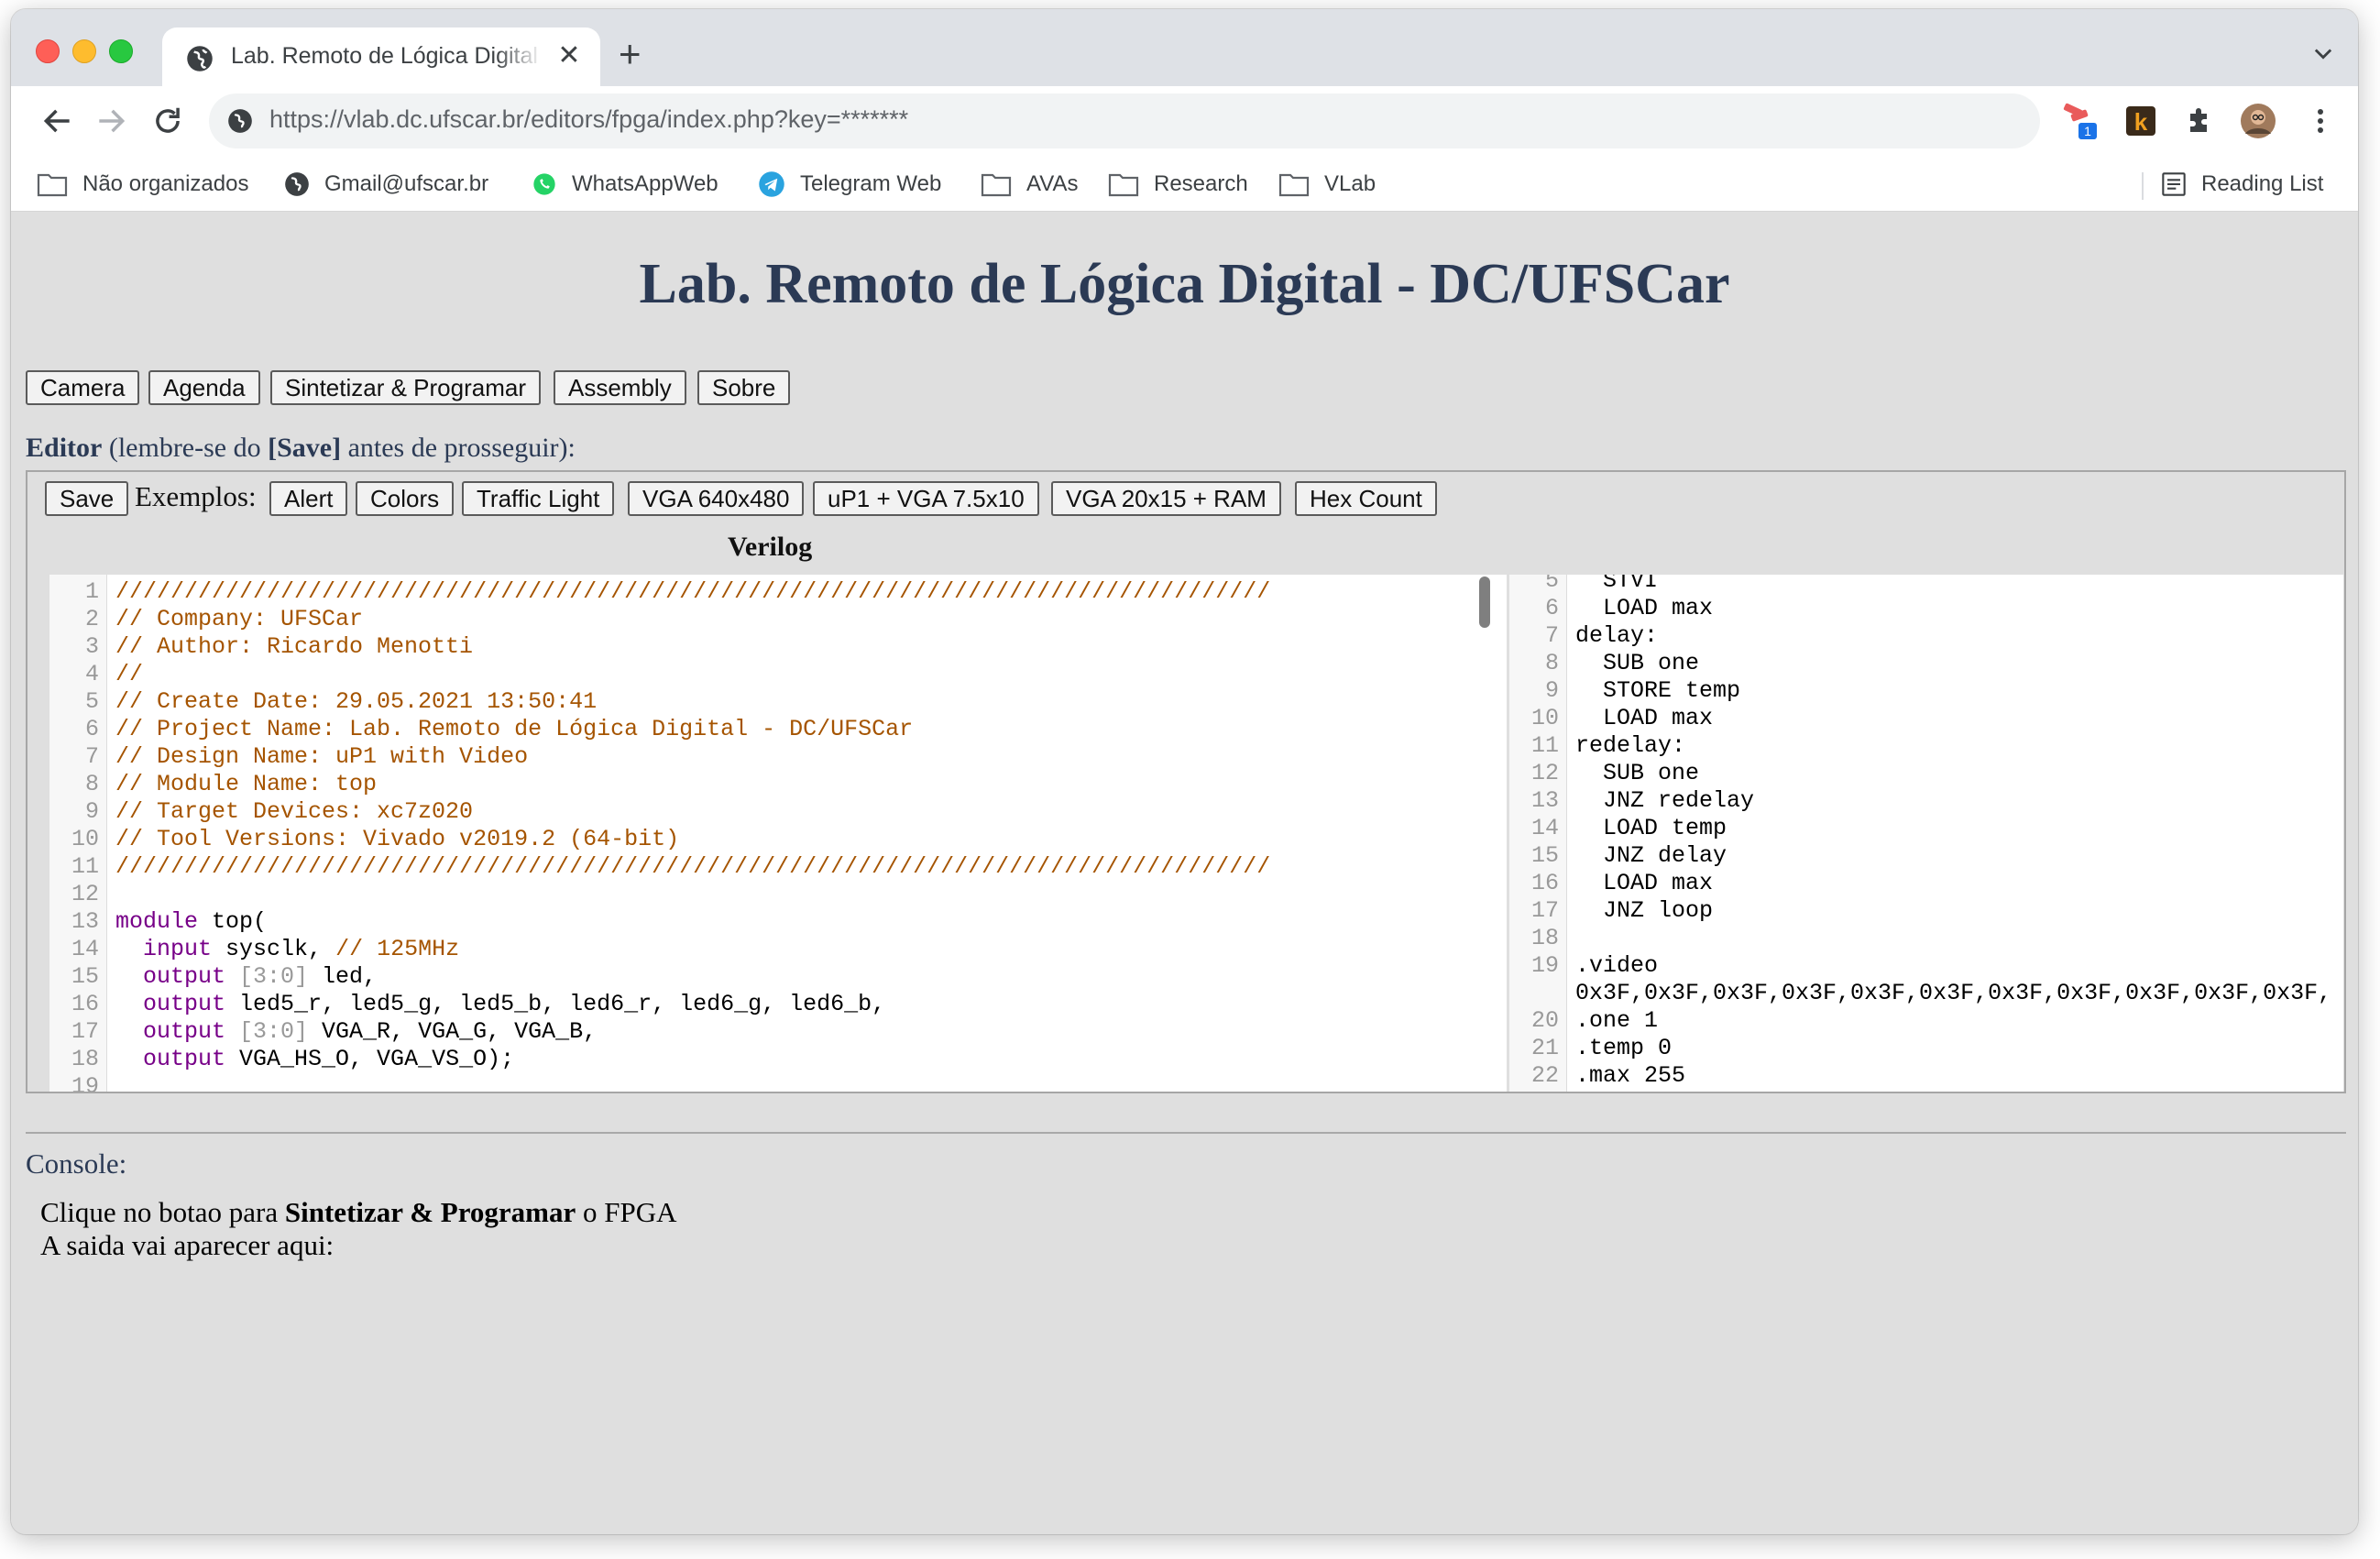 Image resolution: width=2380 pixels, height=1559 pixels. I want to click on maximize-window-button, so click(121, 51).